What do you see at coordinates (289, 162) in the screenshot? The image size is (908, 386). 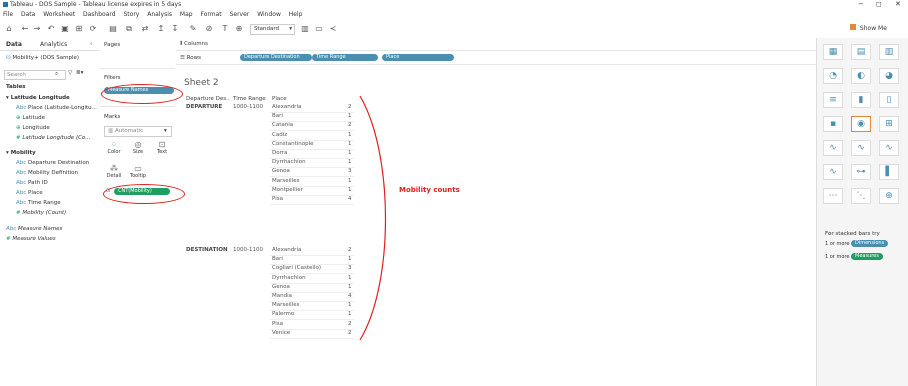 I see `place-cell: Dyrrhachion` at bounding box center [289, 162].